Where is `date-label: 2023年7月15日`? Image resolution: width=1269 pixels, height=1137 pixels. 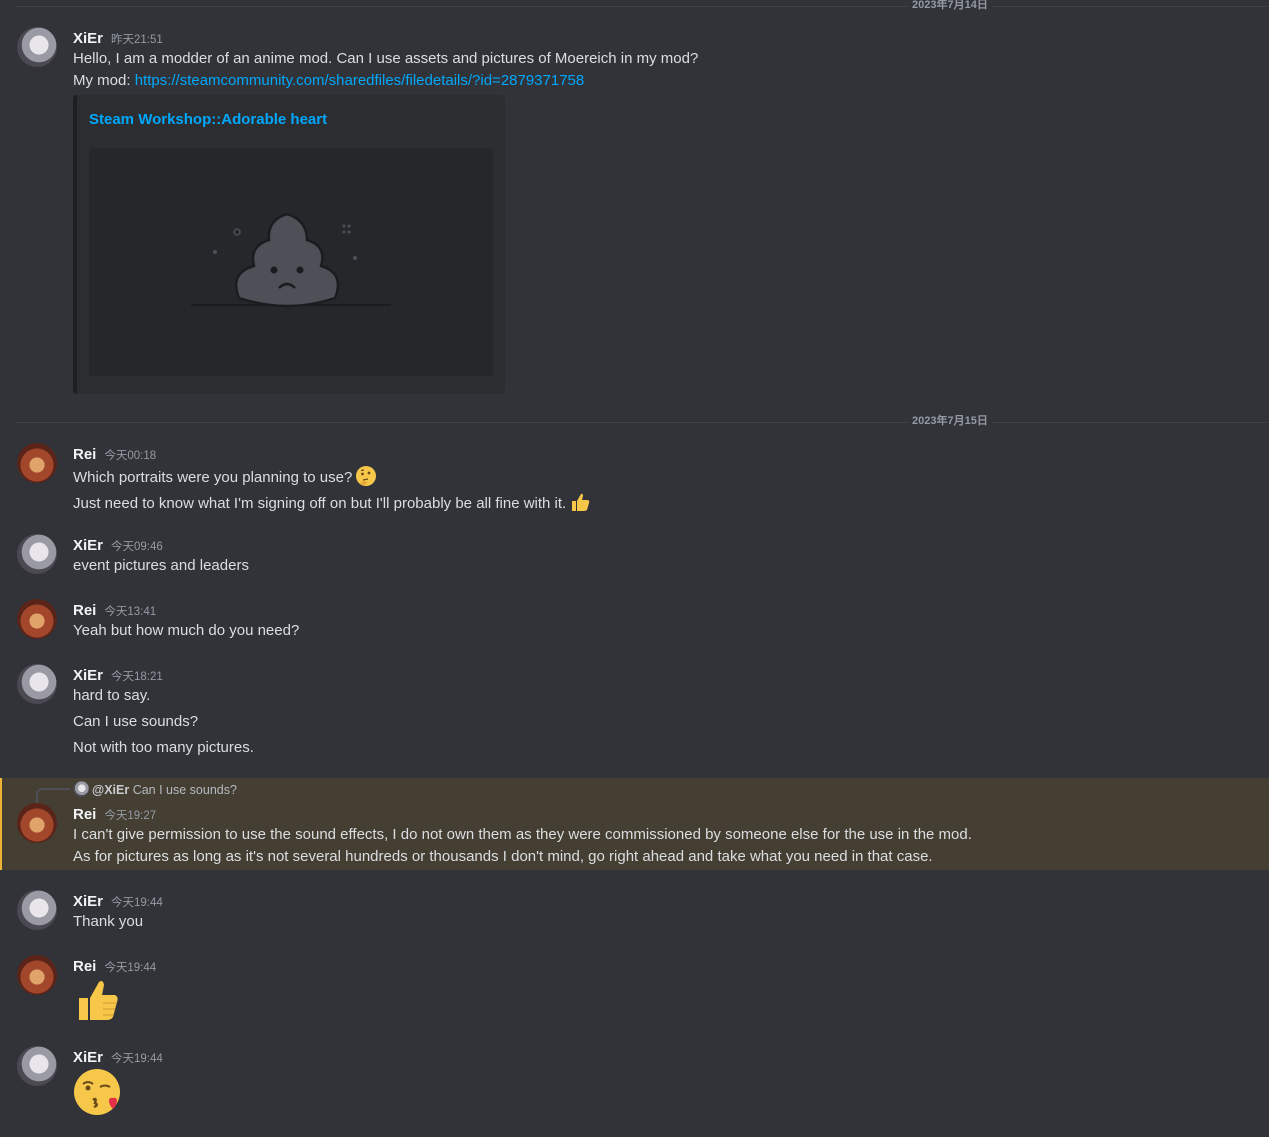
date-label: 2023年7月15日 is located at coordinates (950, 421).